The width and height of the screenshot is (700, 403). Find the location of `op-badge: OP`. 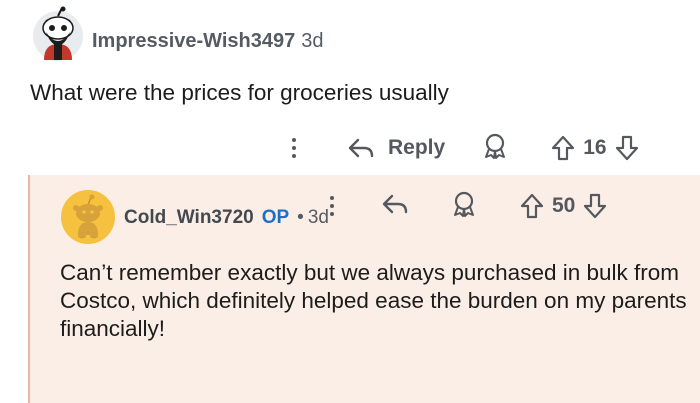

op-badge: OP is located at coordinates (275, 217).